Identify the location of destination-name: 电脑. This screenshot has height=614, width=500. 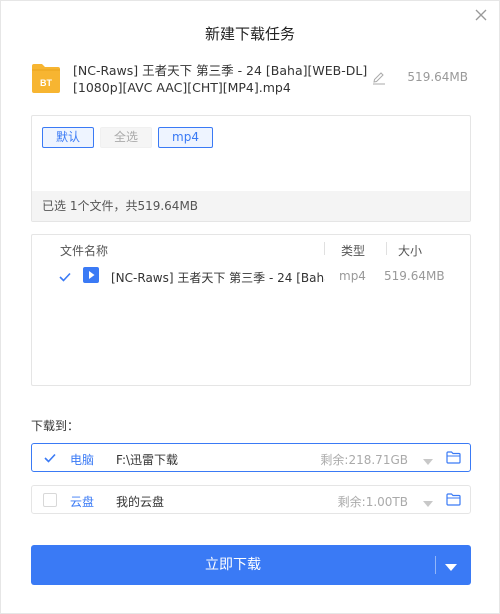
(82, 460).